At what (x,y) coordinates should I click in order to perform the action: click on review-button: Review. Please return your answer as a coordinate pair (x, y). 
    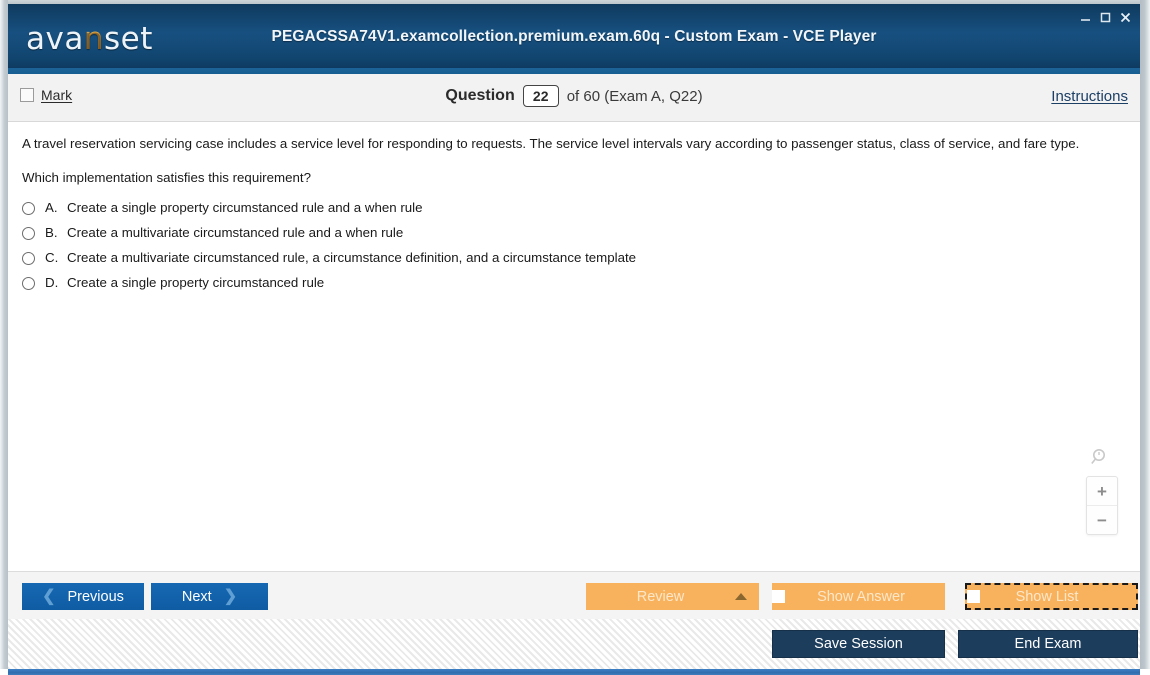
    Looking at the image, I should click on (672, 596).